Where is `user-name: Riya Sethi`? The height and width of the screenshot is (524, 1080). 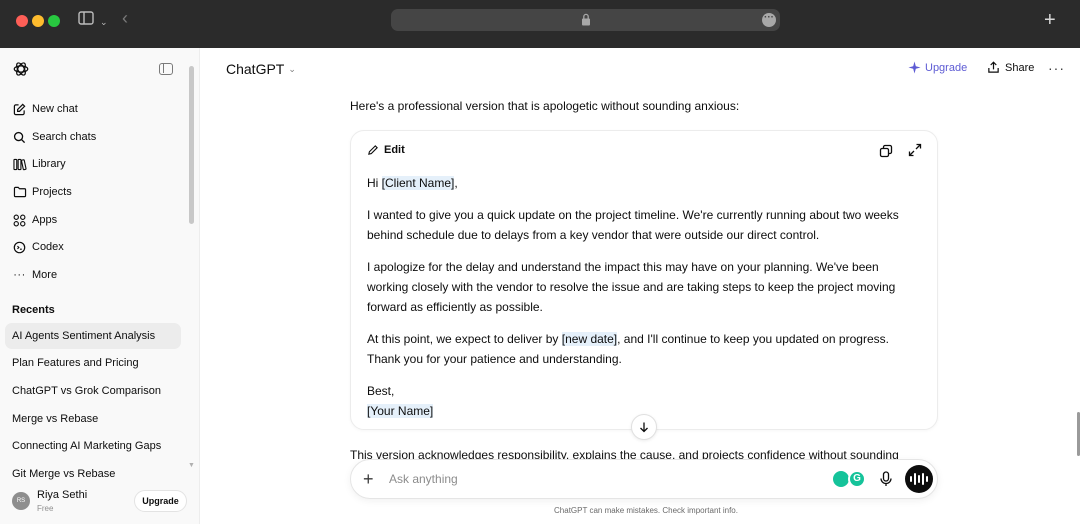 user-name: Riya Sethi is located at coordinates (62, 495).